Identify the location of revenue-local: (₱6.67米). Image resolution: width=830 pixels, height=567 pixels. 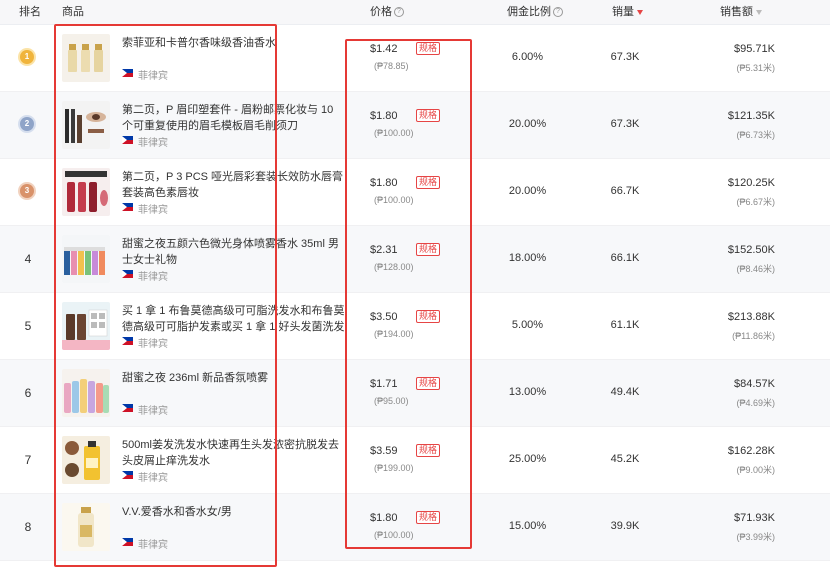
(755, 202).